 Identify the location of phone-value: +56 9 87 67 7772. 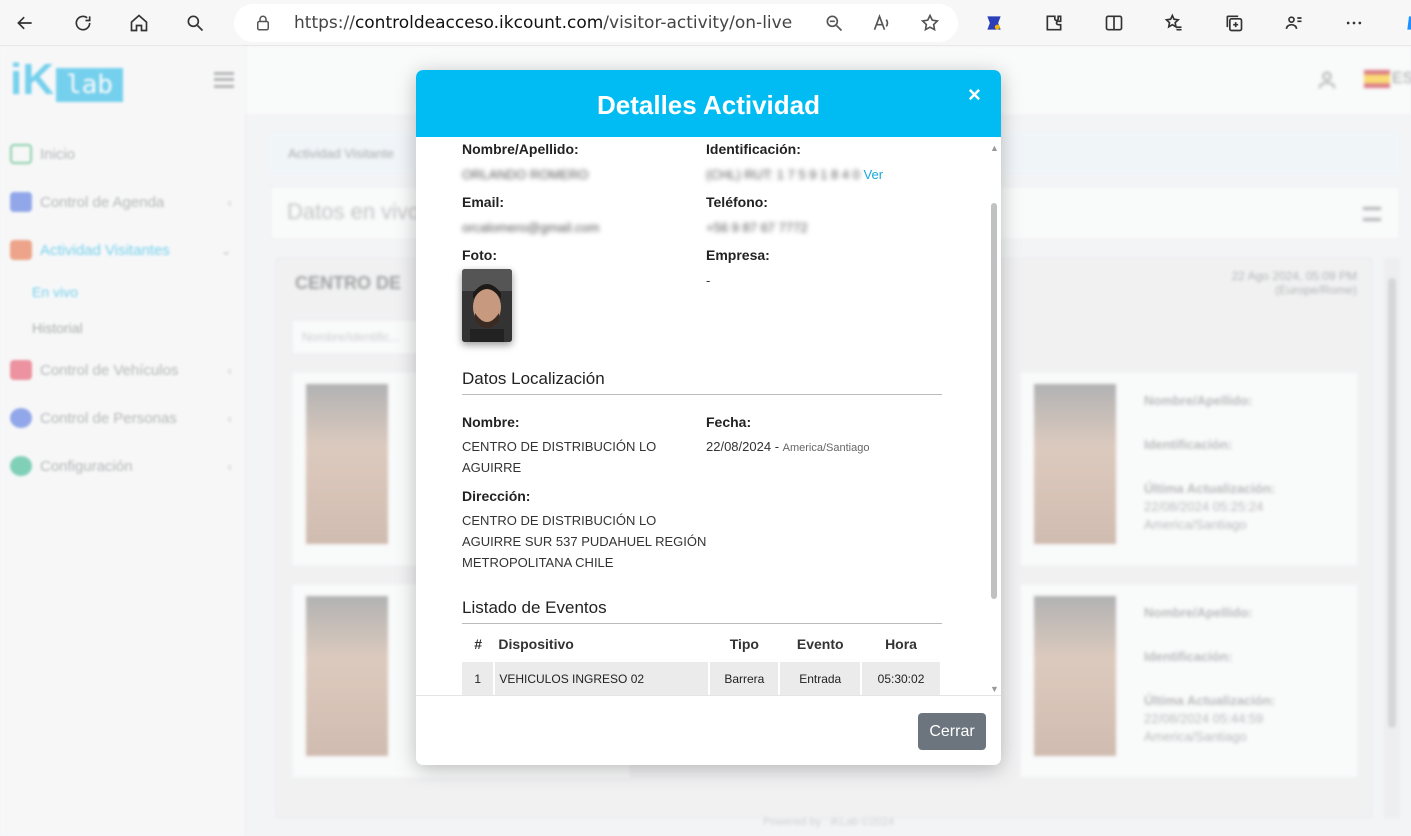
(757, 227).